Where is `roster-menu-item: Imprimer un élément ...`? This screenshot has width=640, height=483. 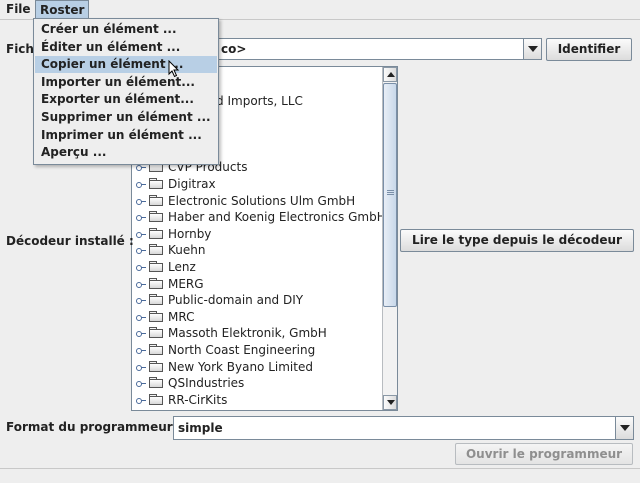 roster-menu-item: Imprimer un élément ... is located at coordinates (126, 135).